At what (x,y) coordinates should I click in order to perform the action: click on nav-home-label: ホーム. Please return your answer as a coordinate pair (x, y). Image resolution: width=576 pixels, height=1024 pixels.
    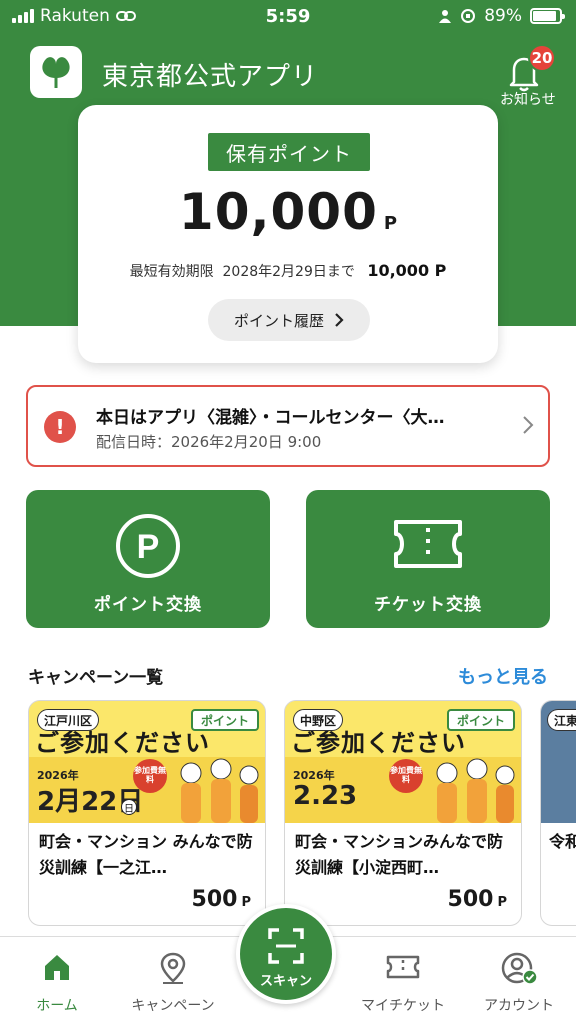
    Looking at the image, I should click on (57, 1006).